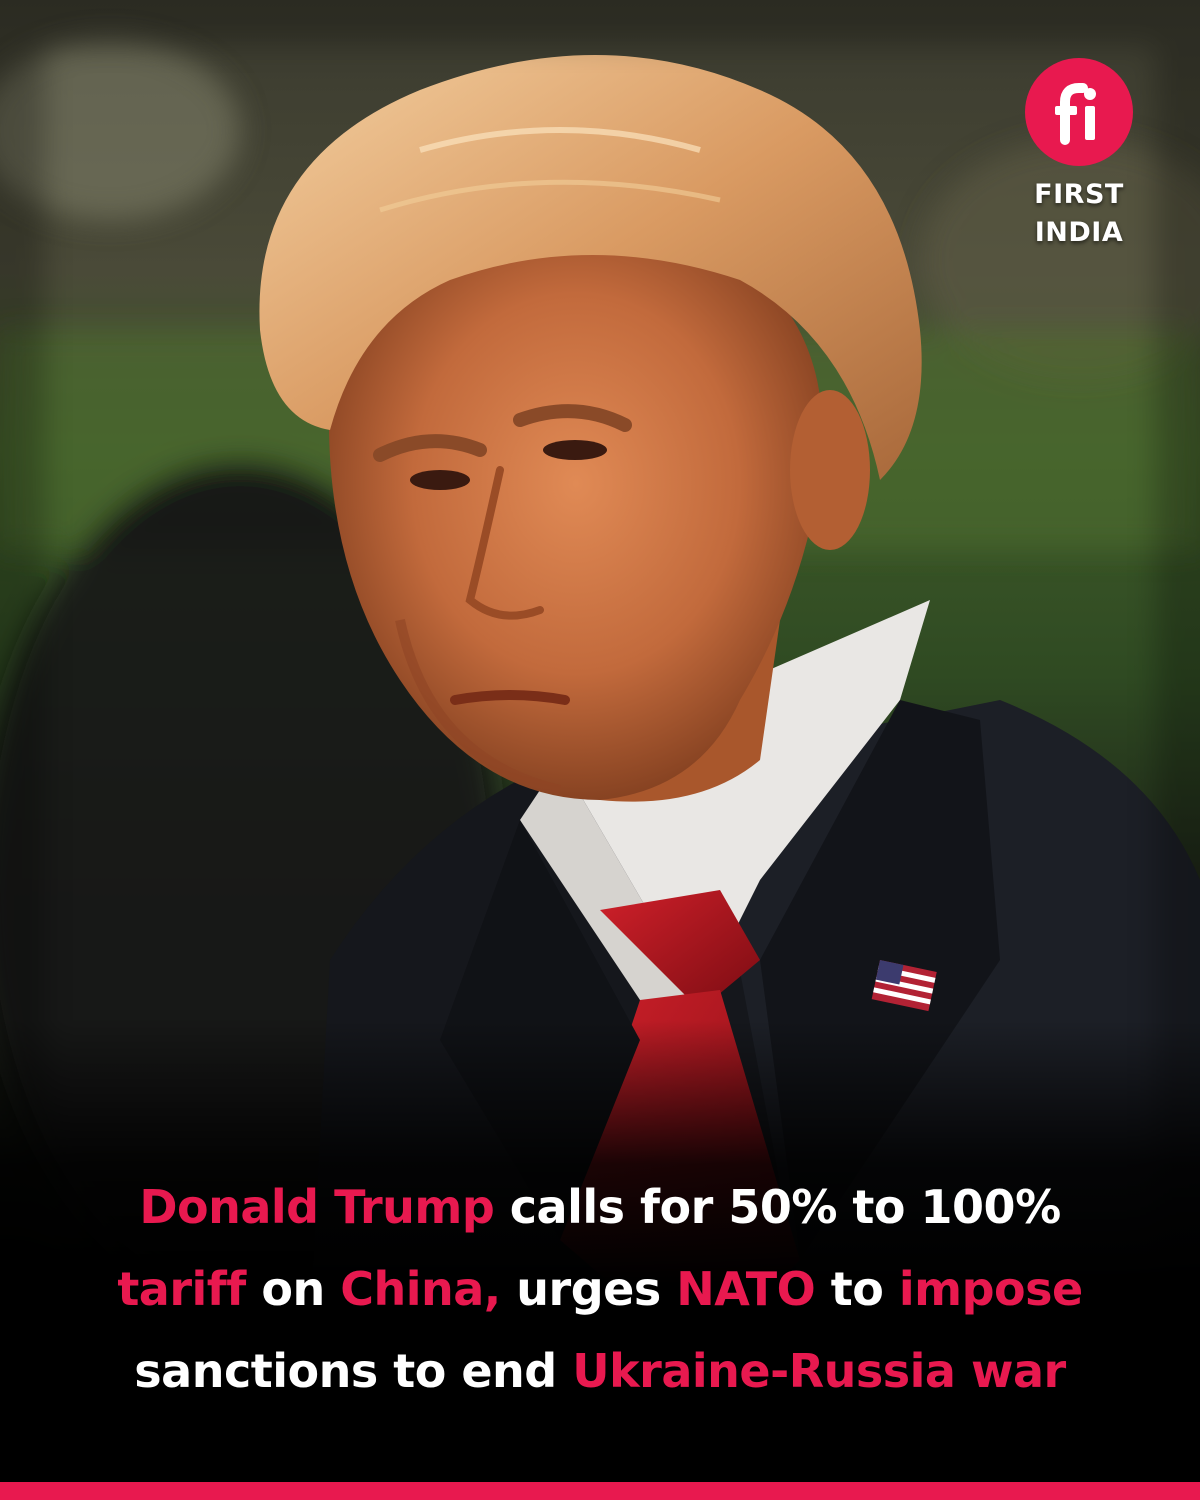  Describe the element at coordinates (819, 1371) in the screenshot. I see `headline-highlight-text: Ukraine-Russia war` at that location.